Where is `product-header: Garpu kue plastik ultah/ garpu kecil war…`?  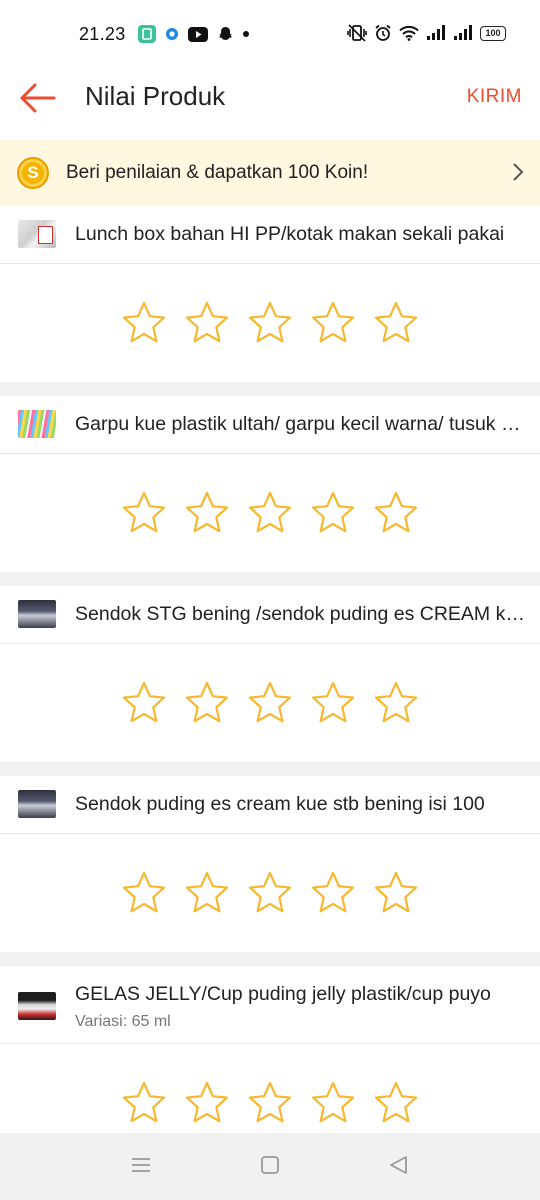 product-header: Garpu kue plastik ultah/ garpu kecil war… is located at coordinates (270, 425).